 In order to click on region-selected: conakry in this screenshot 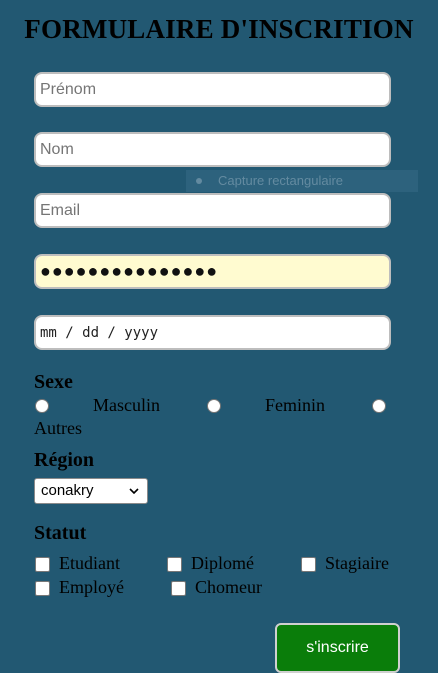, I will do `click(67, 490)`.